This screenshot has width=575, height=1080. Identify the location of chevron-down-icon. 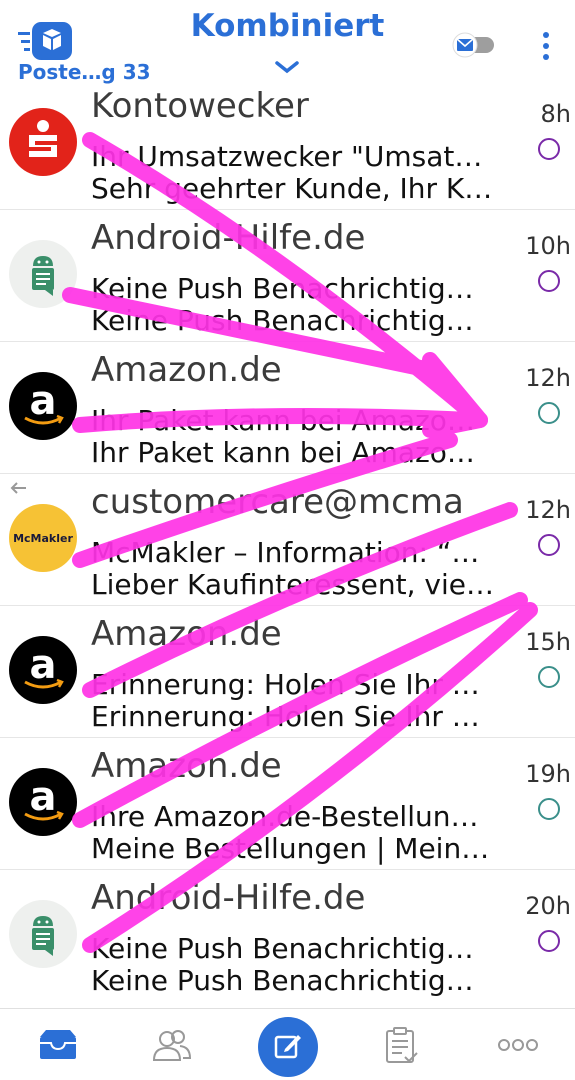
(287, 67).